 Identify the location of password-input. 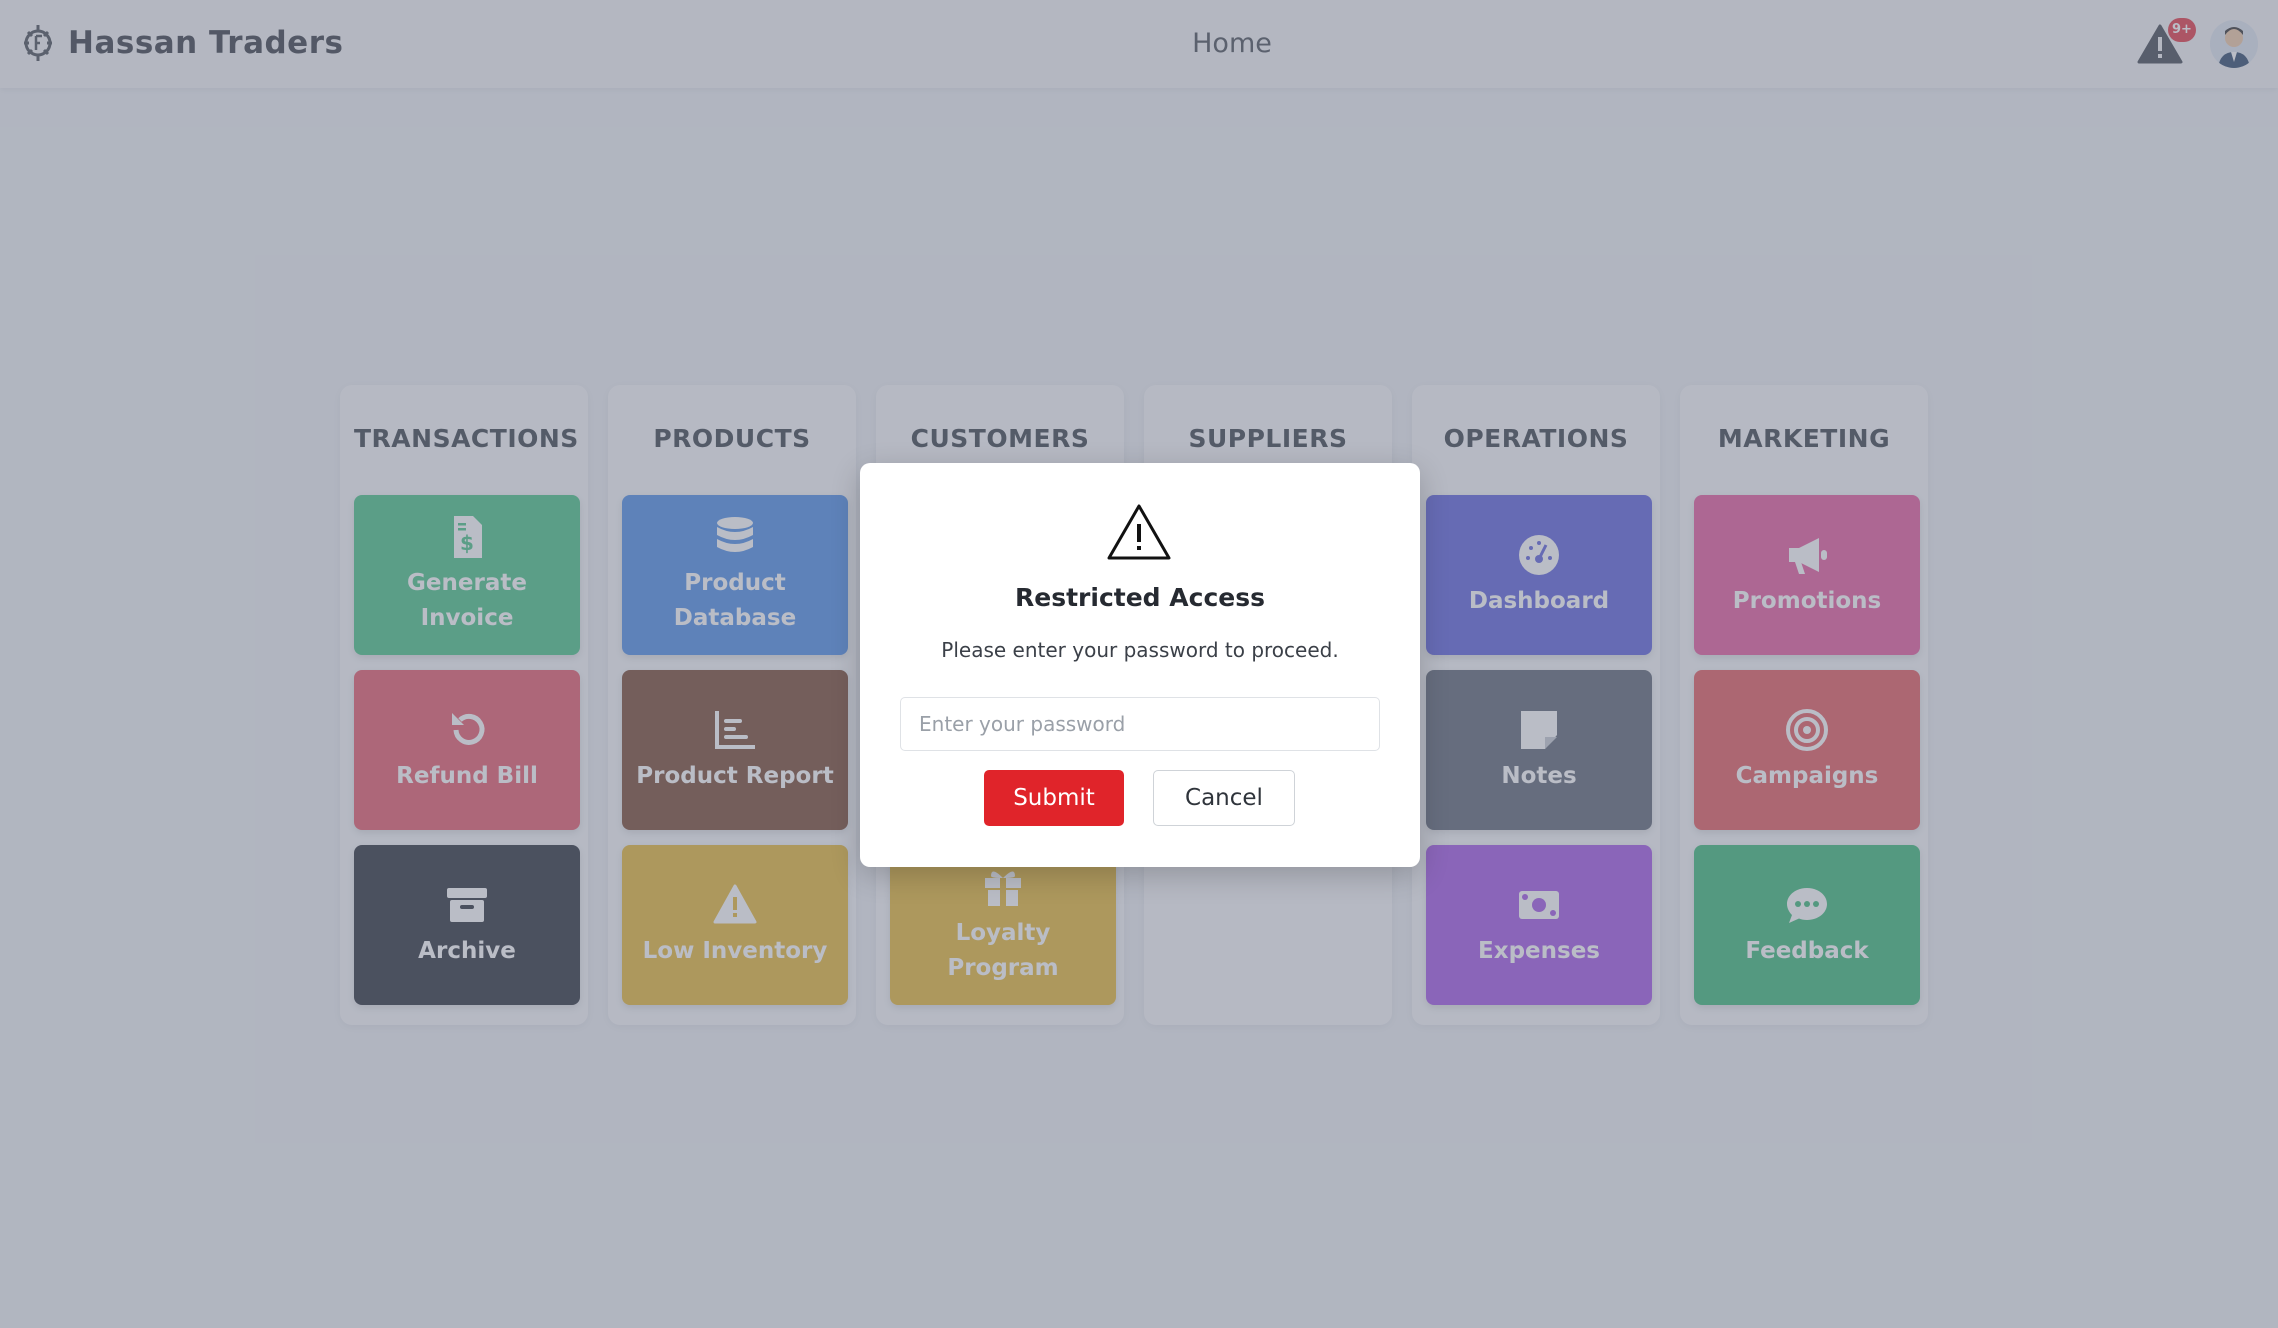
(1140, 724).